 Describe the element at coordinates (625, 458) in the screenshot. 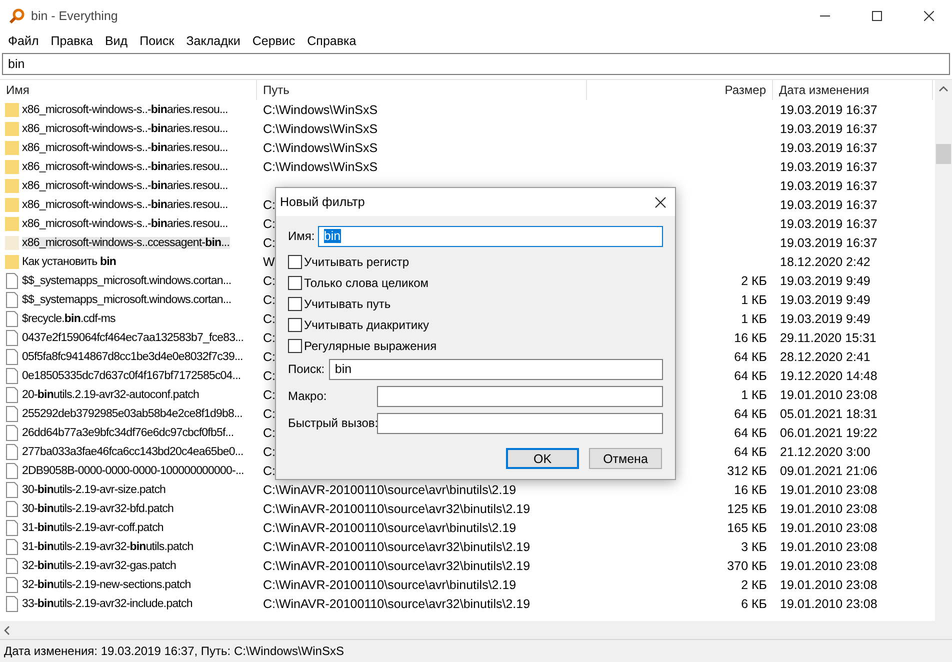

I see `cancel-button: Отмена` at that location.